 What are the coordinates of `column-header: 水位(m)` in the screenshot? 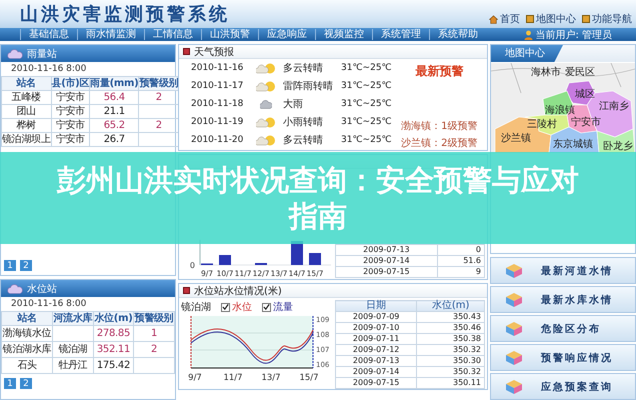 It's located at (450, 306).